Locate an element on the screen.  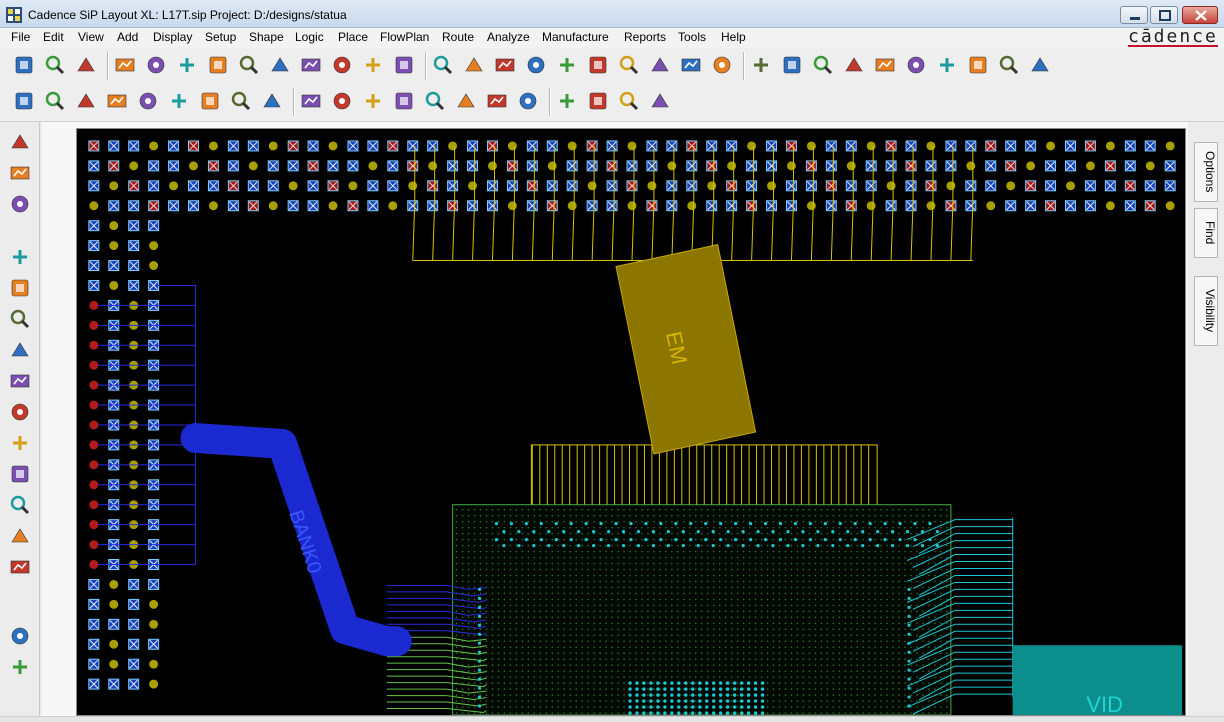
group-tool is located at coordinates (20, 443).